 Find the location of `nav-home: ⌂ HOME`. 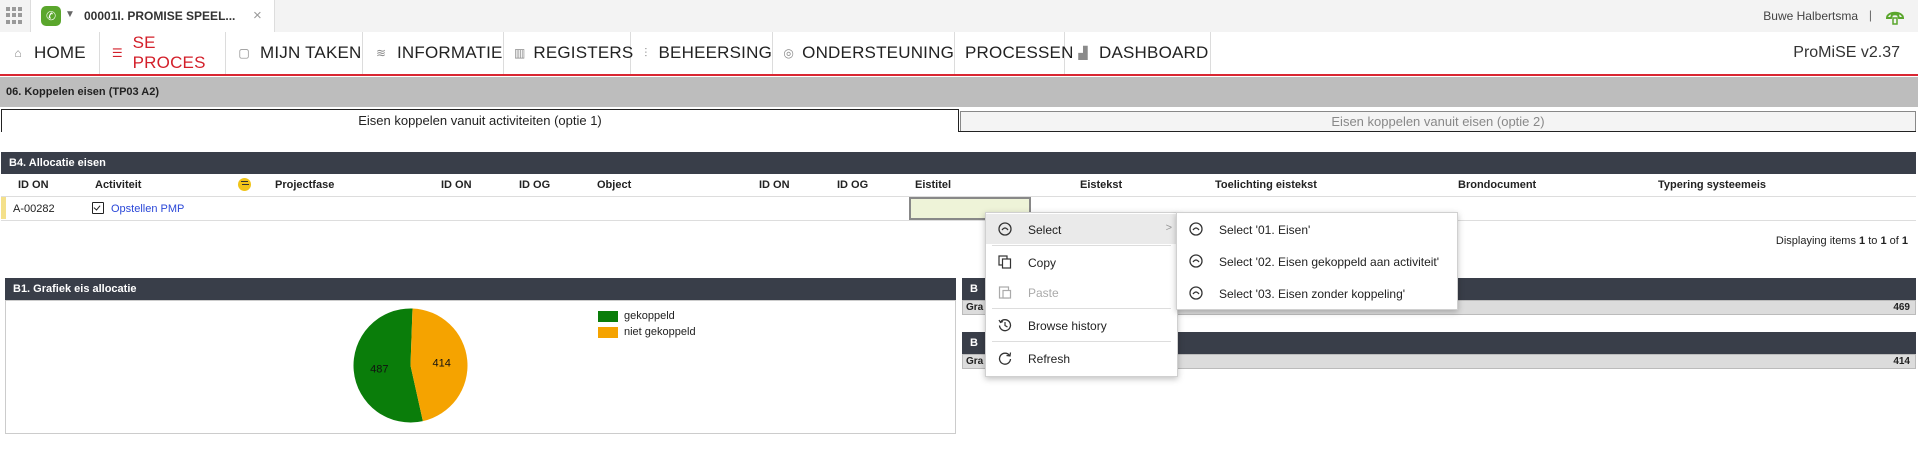

nav-home: ⌂ HOME is located at coordinates (50, 53).